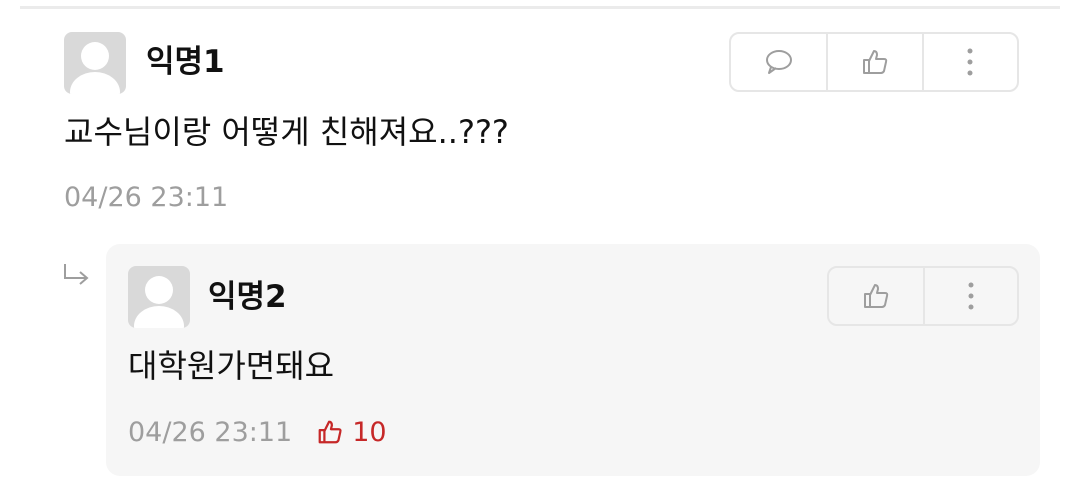  I want to click on reply-more-button, so click(969, 296).